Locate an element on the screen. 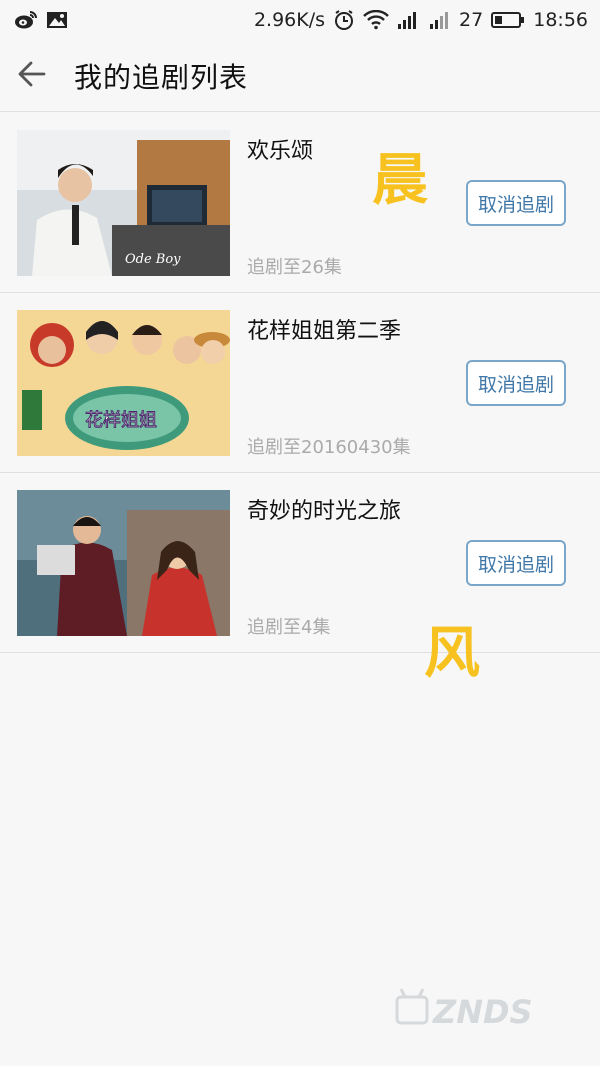  show-progress: 追剧至20160430集 is located at coordinates (329, 447).